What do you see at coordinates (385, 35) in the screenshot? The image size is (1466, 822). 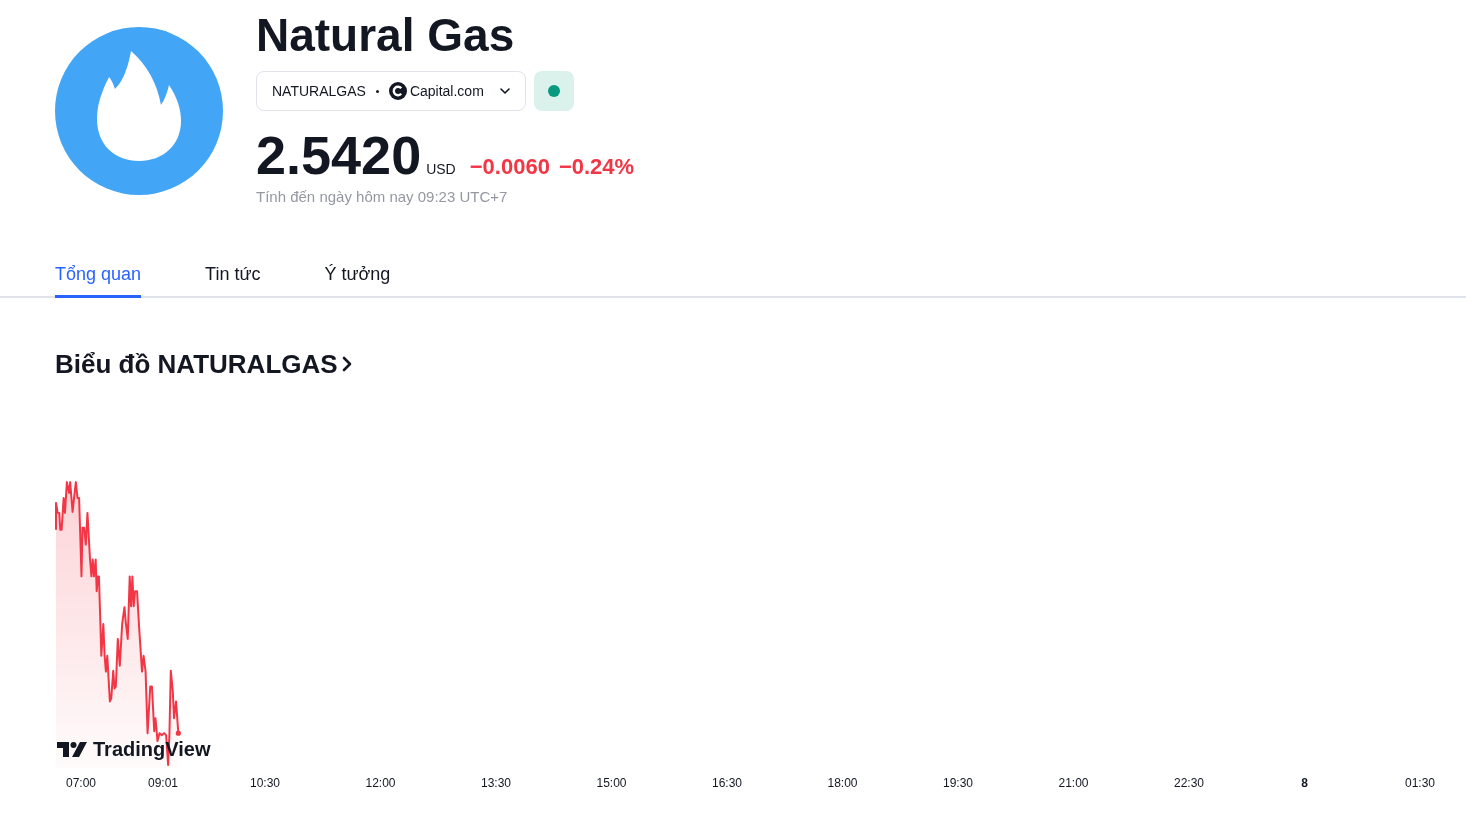 I see `instrument-title: Natural Gas` at bounding box center [385, 35].